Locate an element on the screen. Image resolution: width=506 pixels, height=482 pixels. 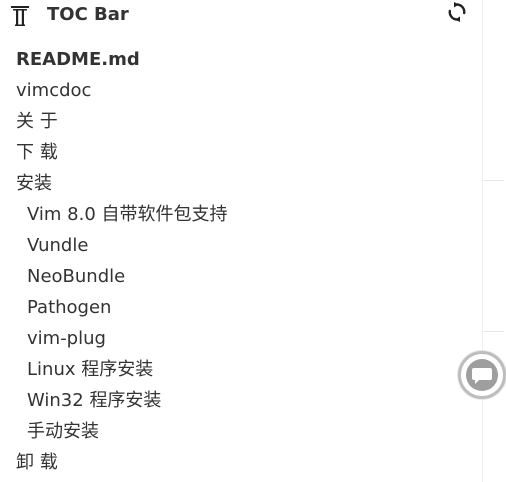
toc-item: Vim 8.0 自带软件包支持 is located at coordinates (240, 214).